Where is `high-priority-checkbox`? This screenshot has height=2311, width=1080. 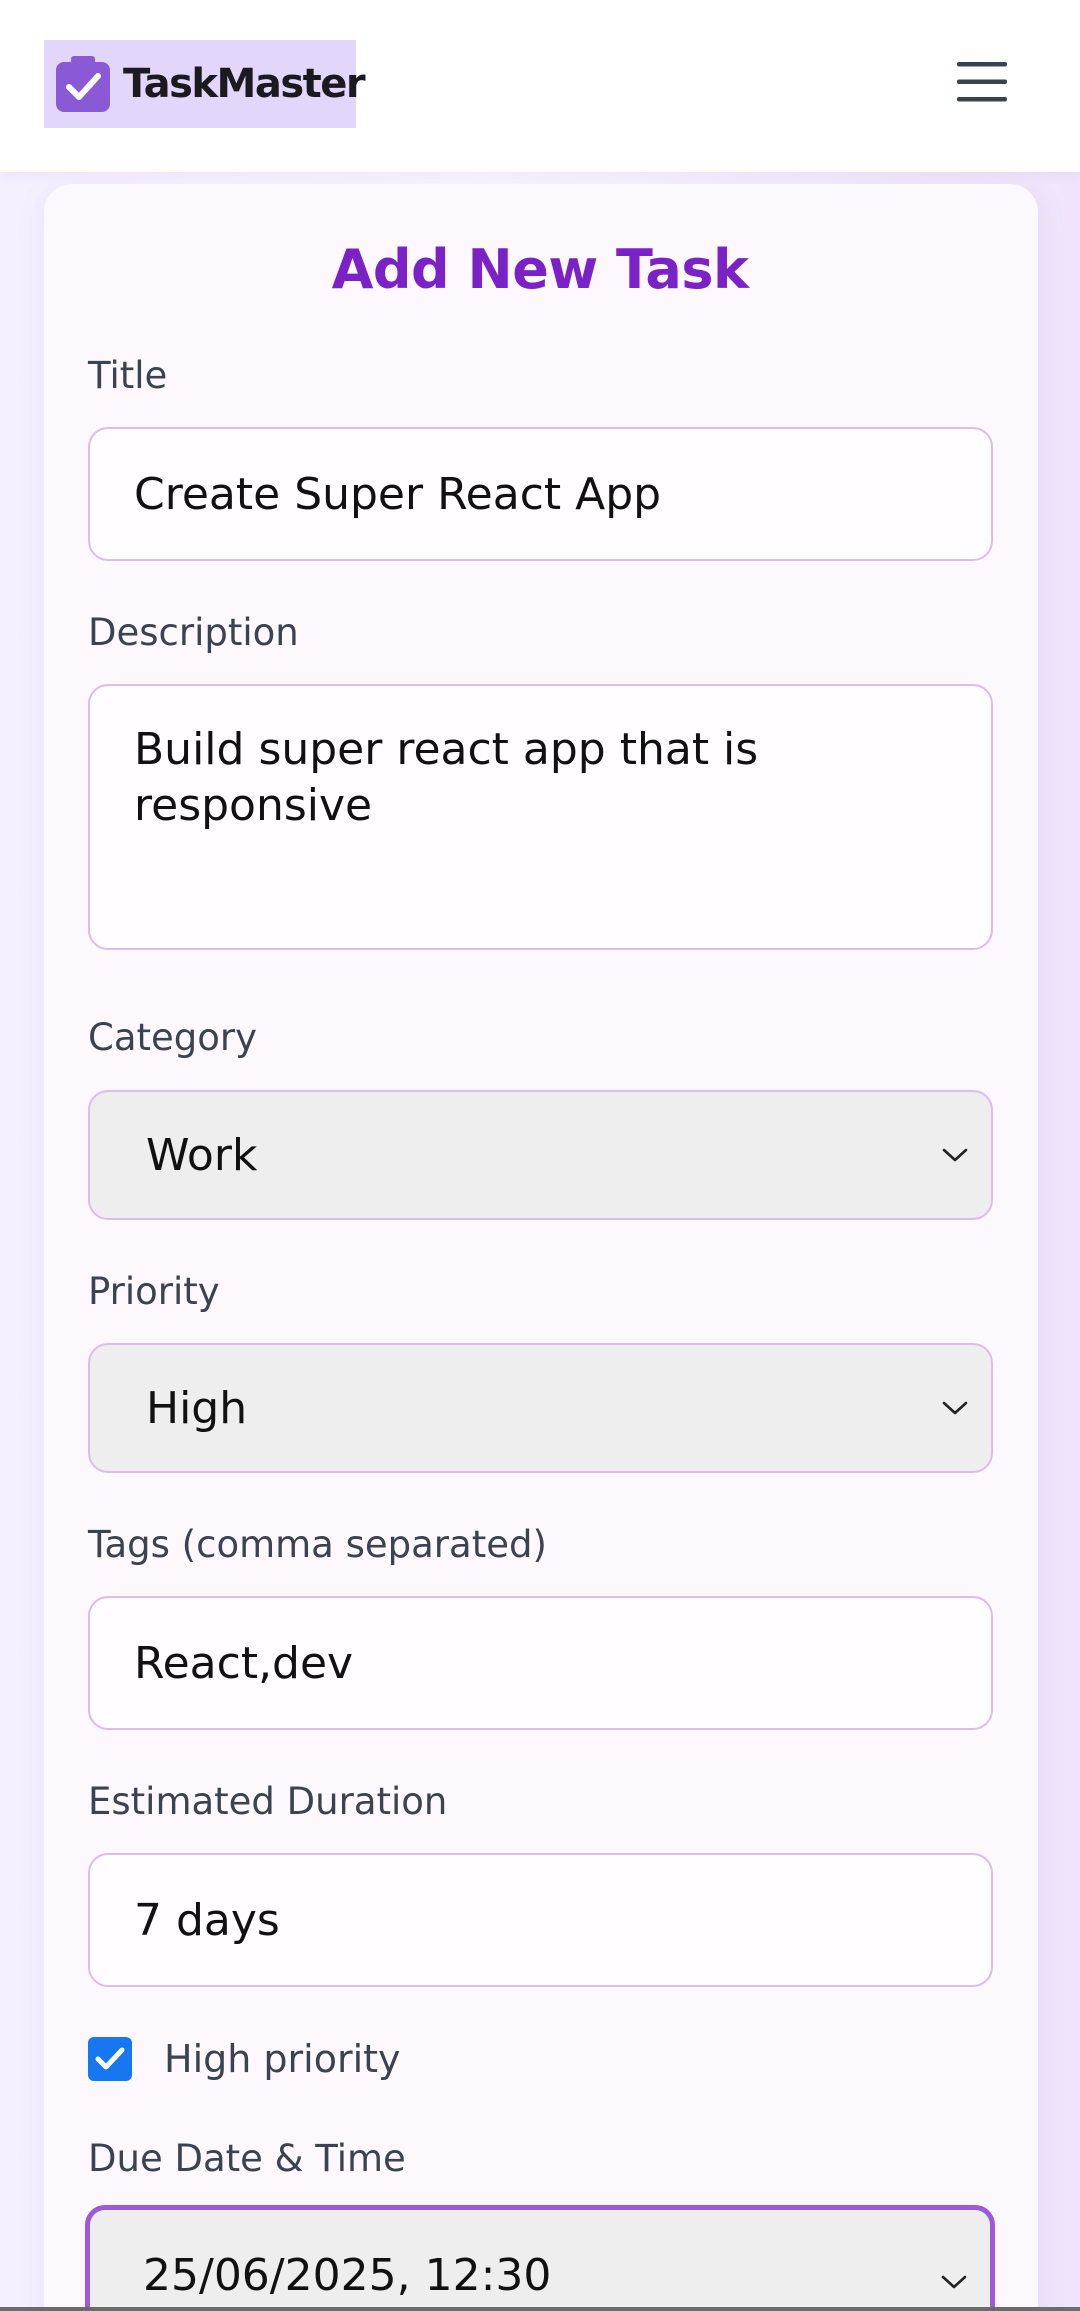
high-priority-checkbox is located at coordinates (110, 2059).